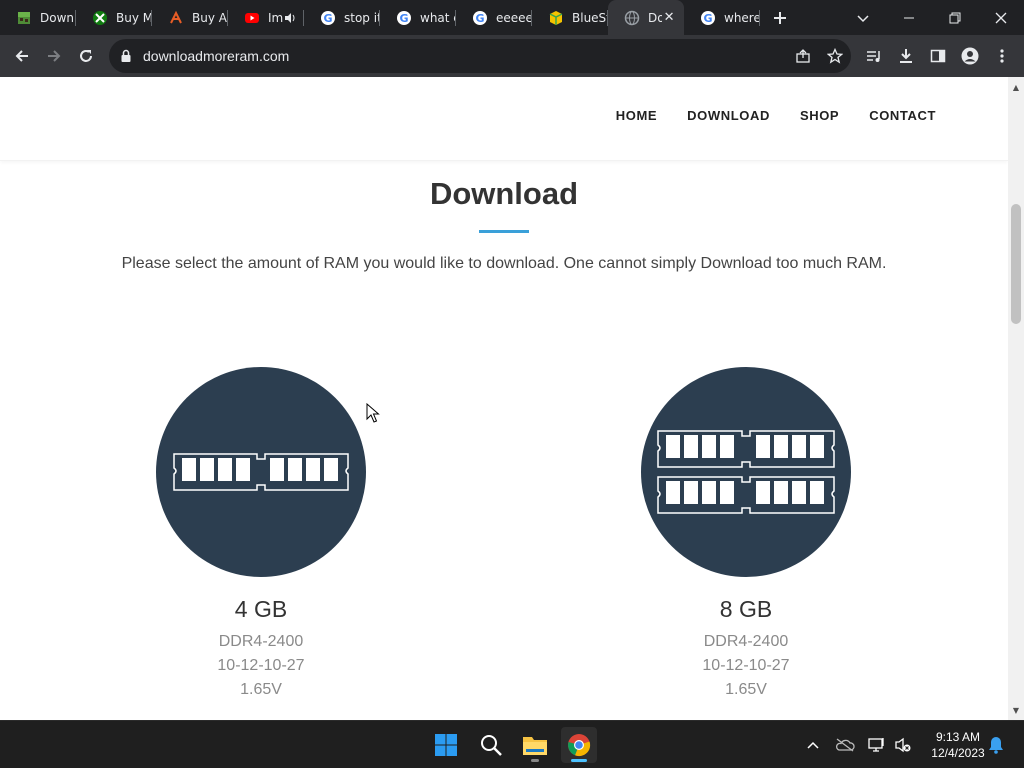 The width and height of the screenshot is (1024, 768). I want to click on nav-shop: SHOP, so click(819, 115).